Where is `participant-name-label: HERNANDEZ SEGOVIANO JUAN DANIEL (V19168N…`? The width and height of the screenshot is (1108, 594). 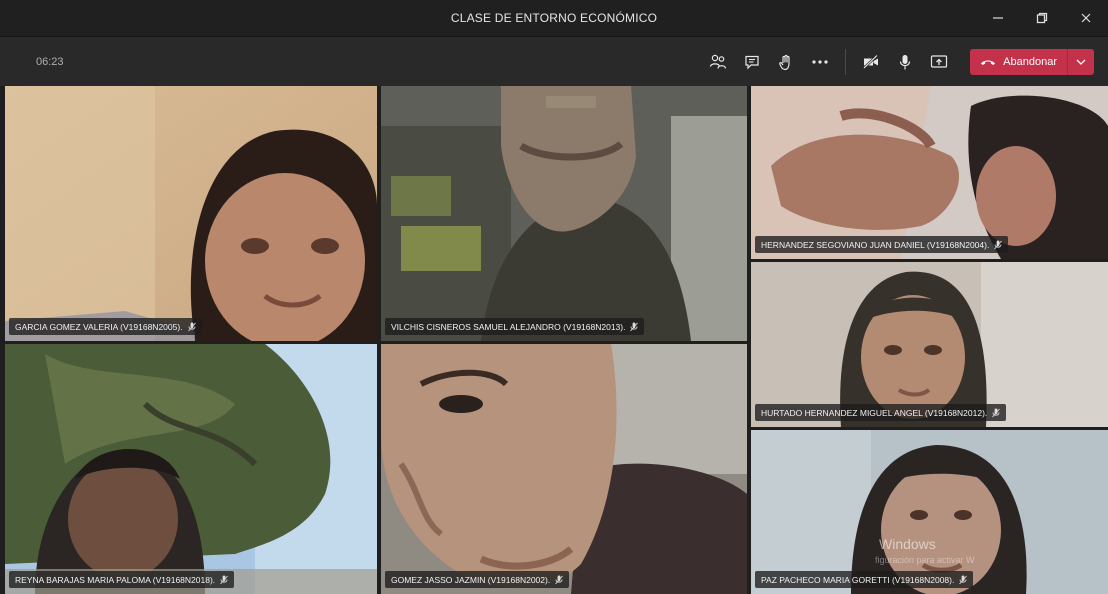 participant-name-label: HERNANDEZ SEGOVIANO JUAN DANIEL (V19168N… is located at coordinates (882, 244).